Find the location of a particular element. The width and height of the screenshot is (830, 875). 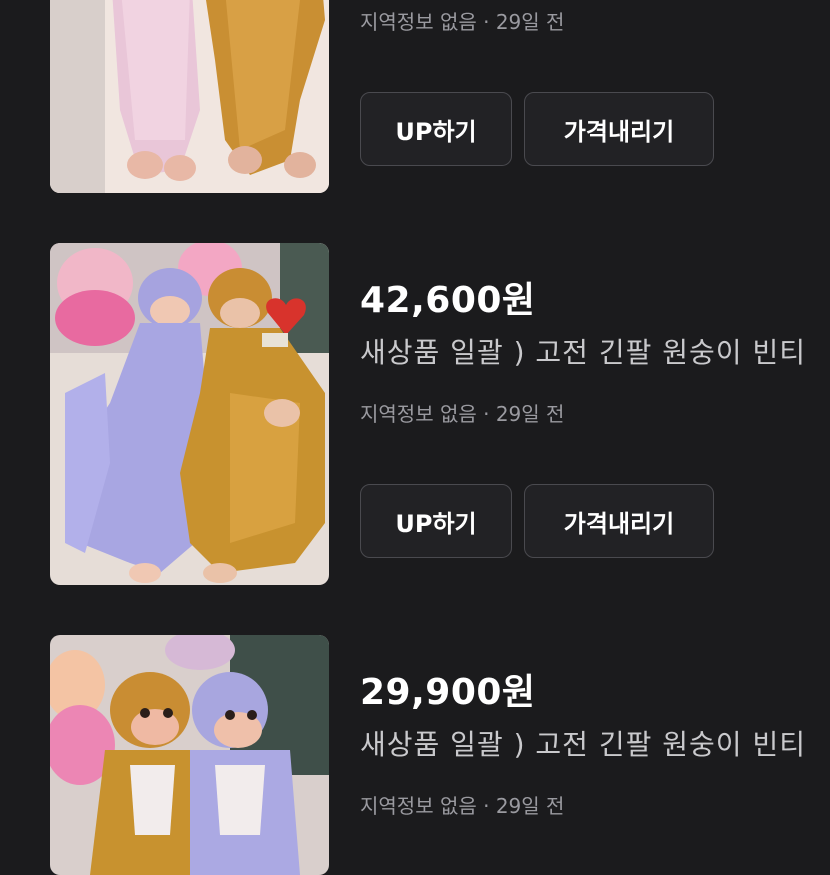

listing-price: 42,600원 is located at coordinates (448, 300).